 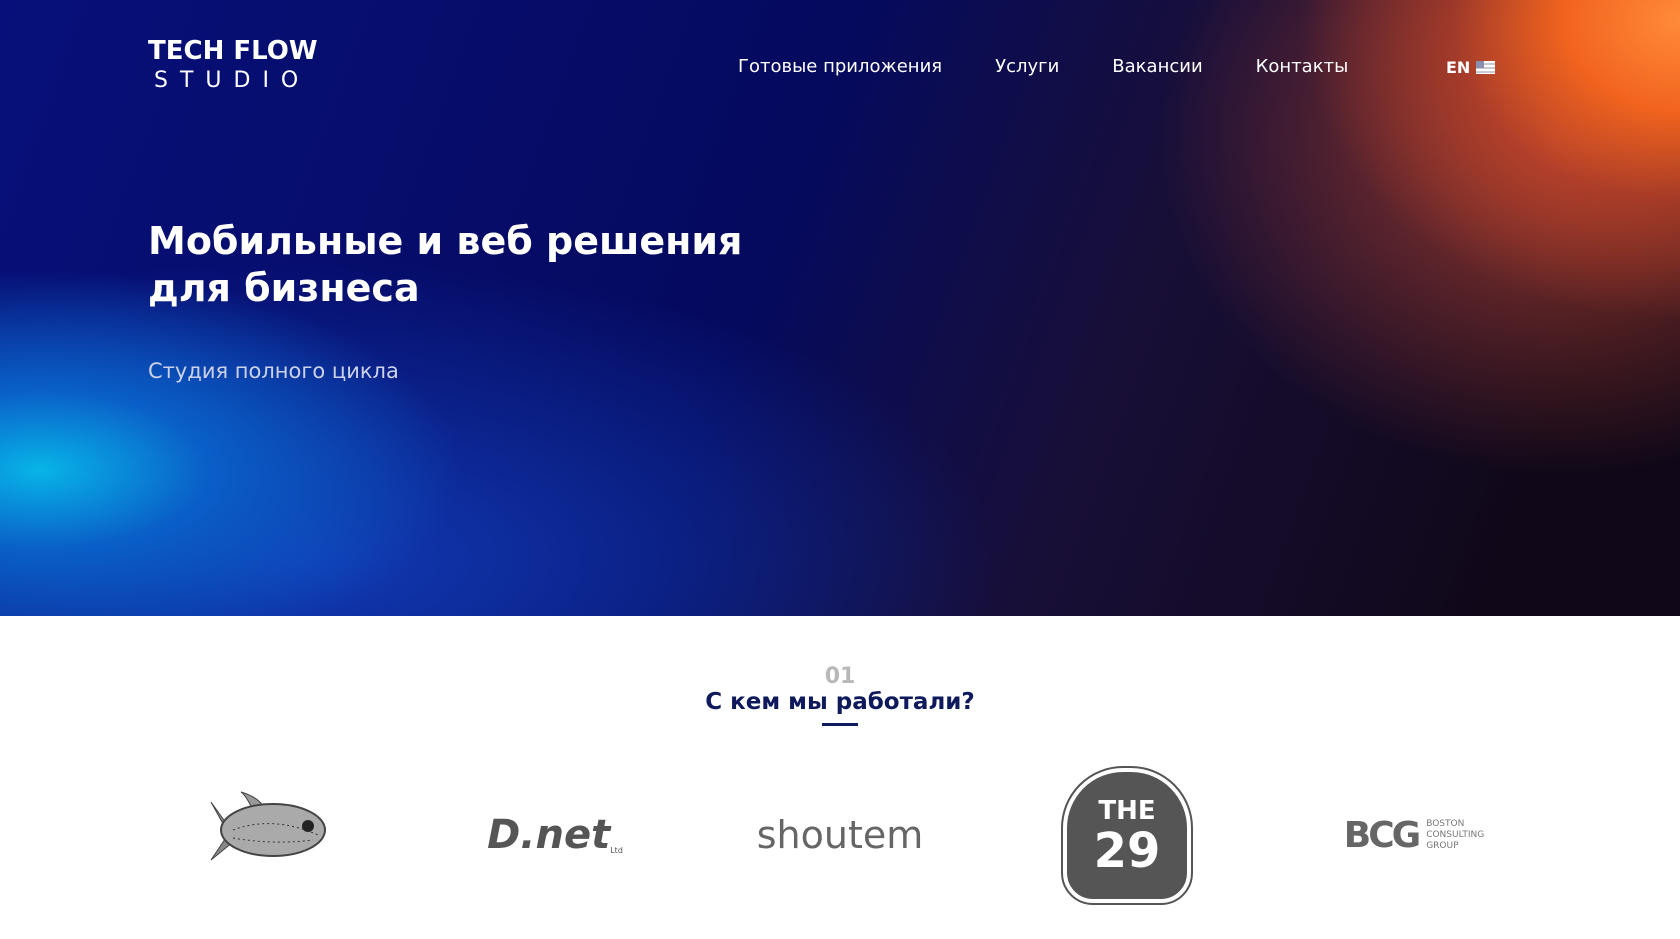 I want to click on the29-text2: 29, so click(x=1127, y=850).